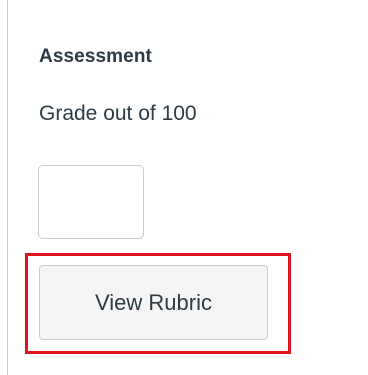  I want to click on view-rubric-button: View Rubric, so click(153, 302).